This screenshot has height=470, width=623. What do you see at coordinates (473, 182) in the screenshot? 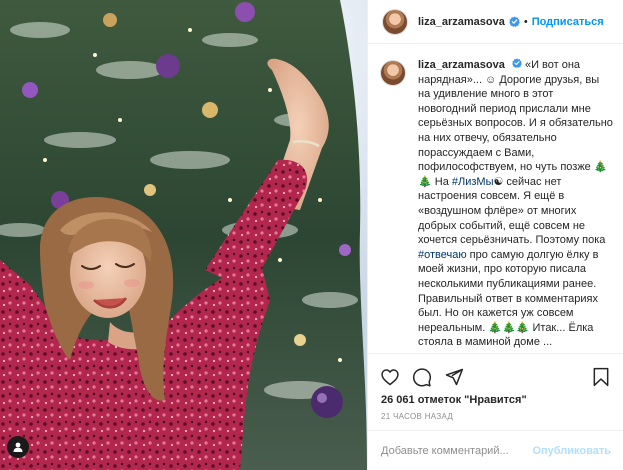
I see `hashtag-lizmy: #ЛизМы` at bounding box center [473, 182].